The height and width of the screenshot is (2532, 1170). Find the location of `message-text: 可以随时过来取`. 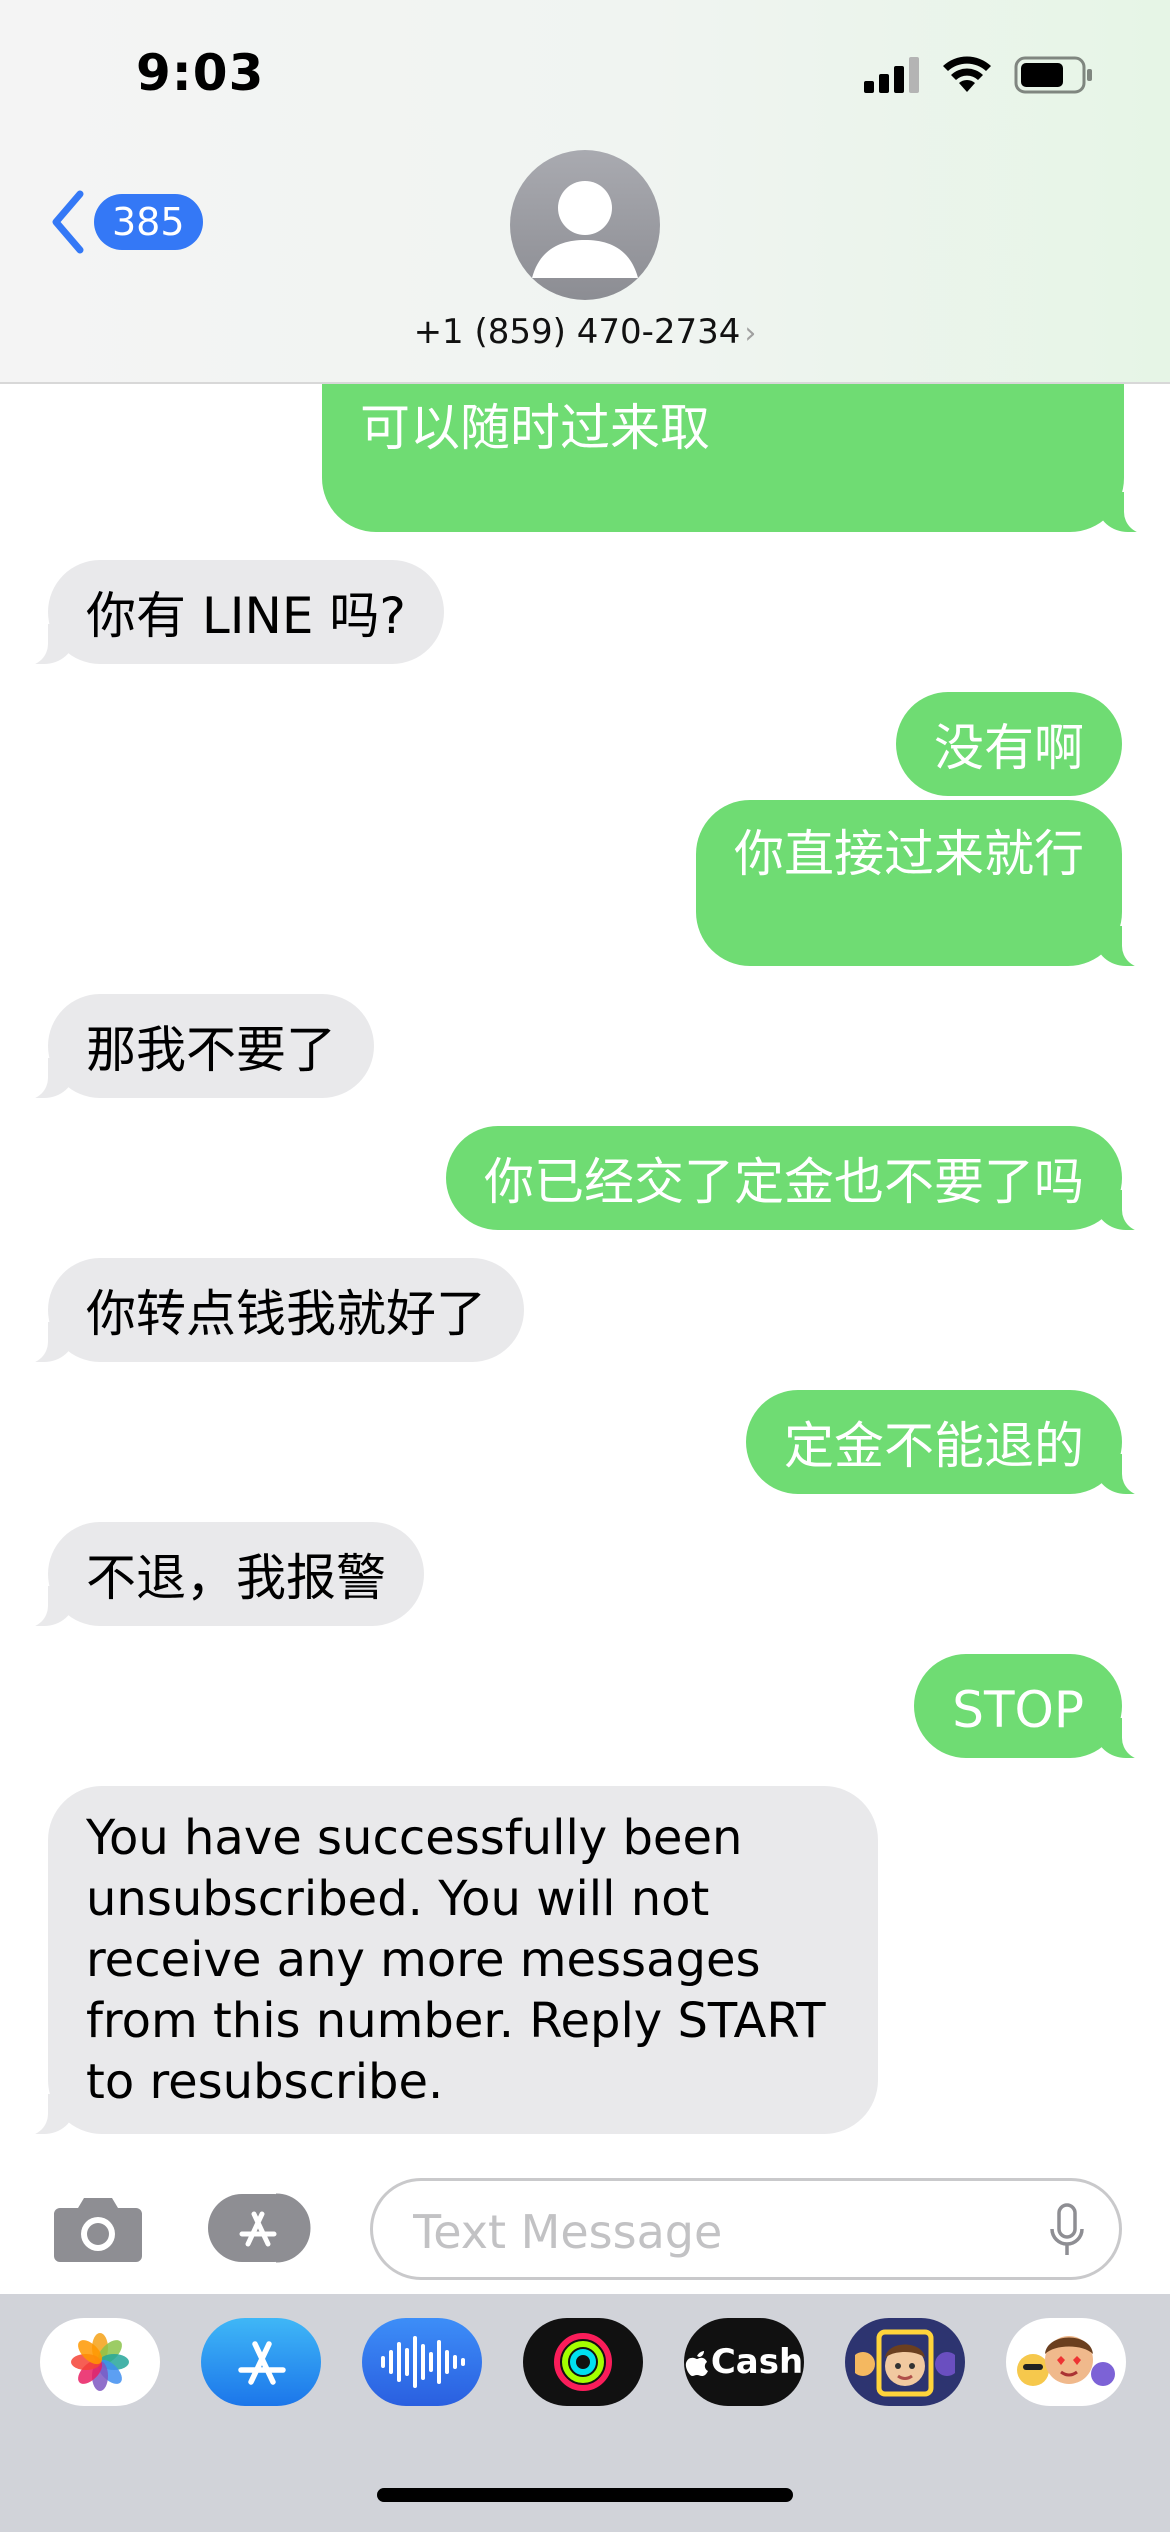

message-text: 可以随时过来取 is located at coordinates (535, 428).